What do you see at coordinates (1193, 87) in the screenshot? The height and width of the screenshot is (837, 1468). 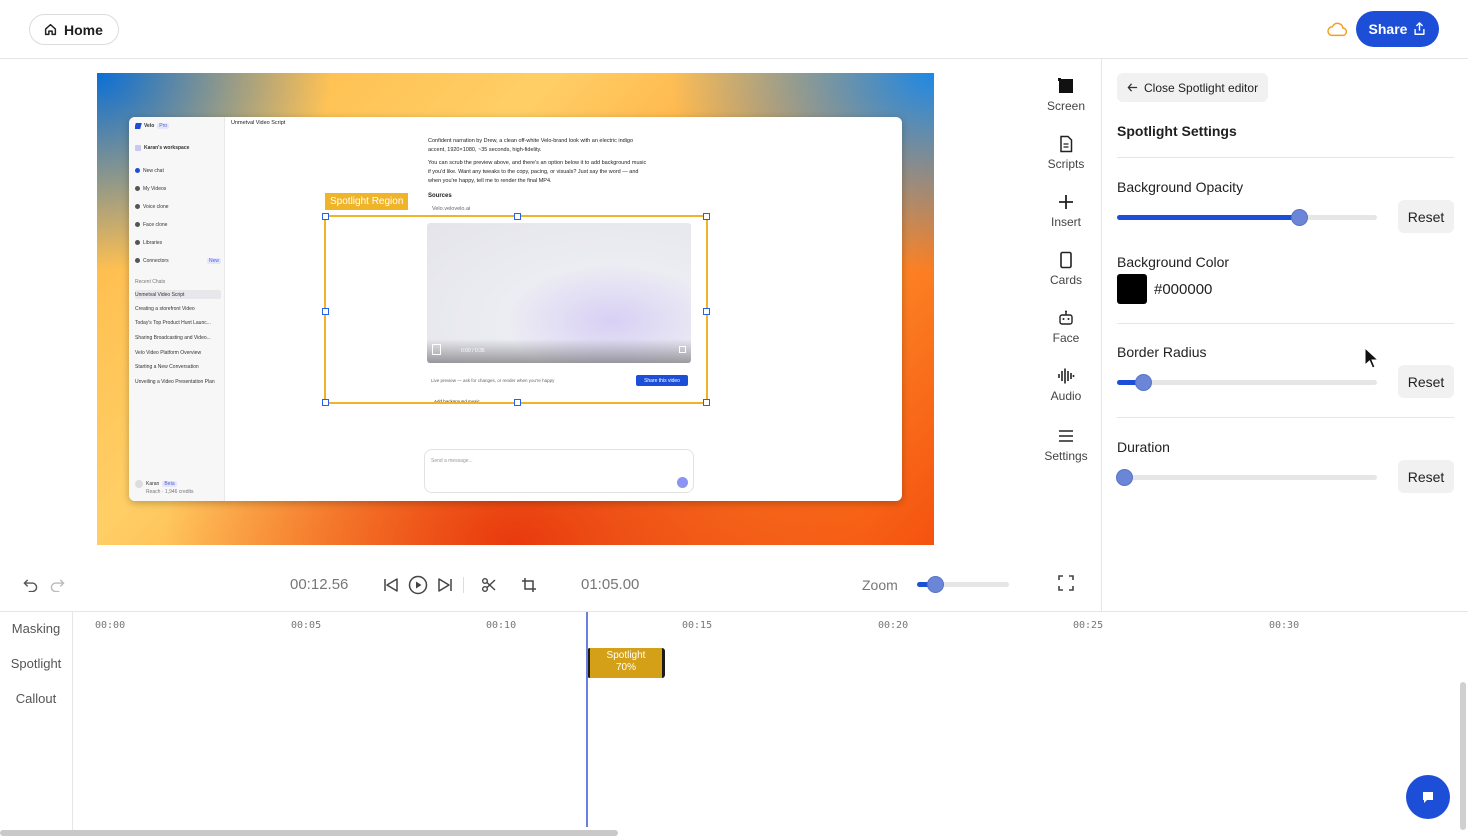 I see `close-spotlight-editor-button: Close Spotlight editor` at bounding box center [1193, 87].